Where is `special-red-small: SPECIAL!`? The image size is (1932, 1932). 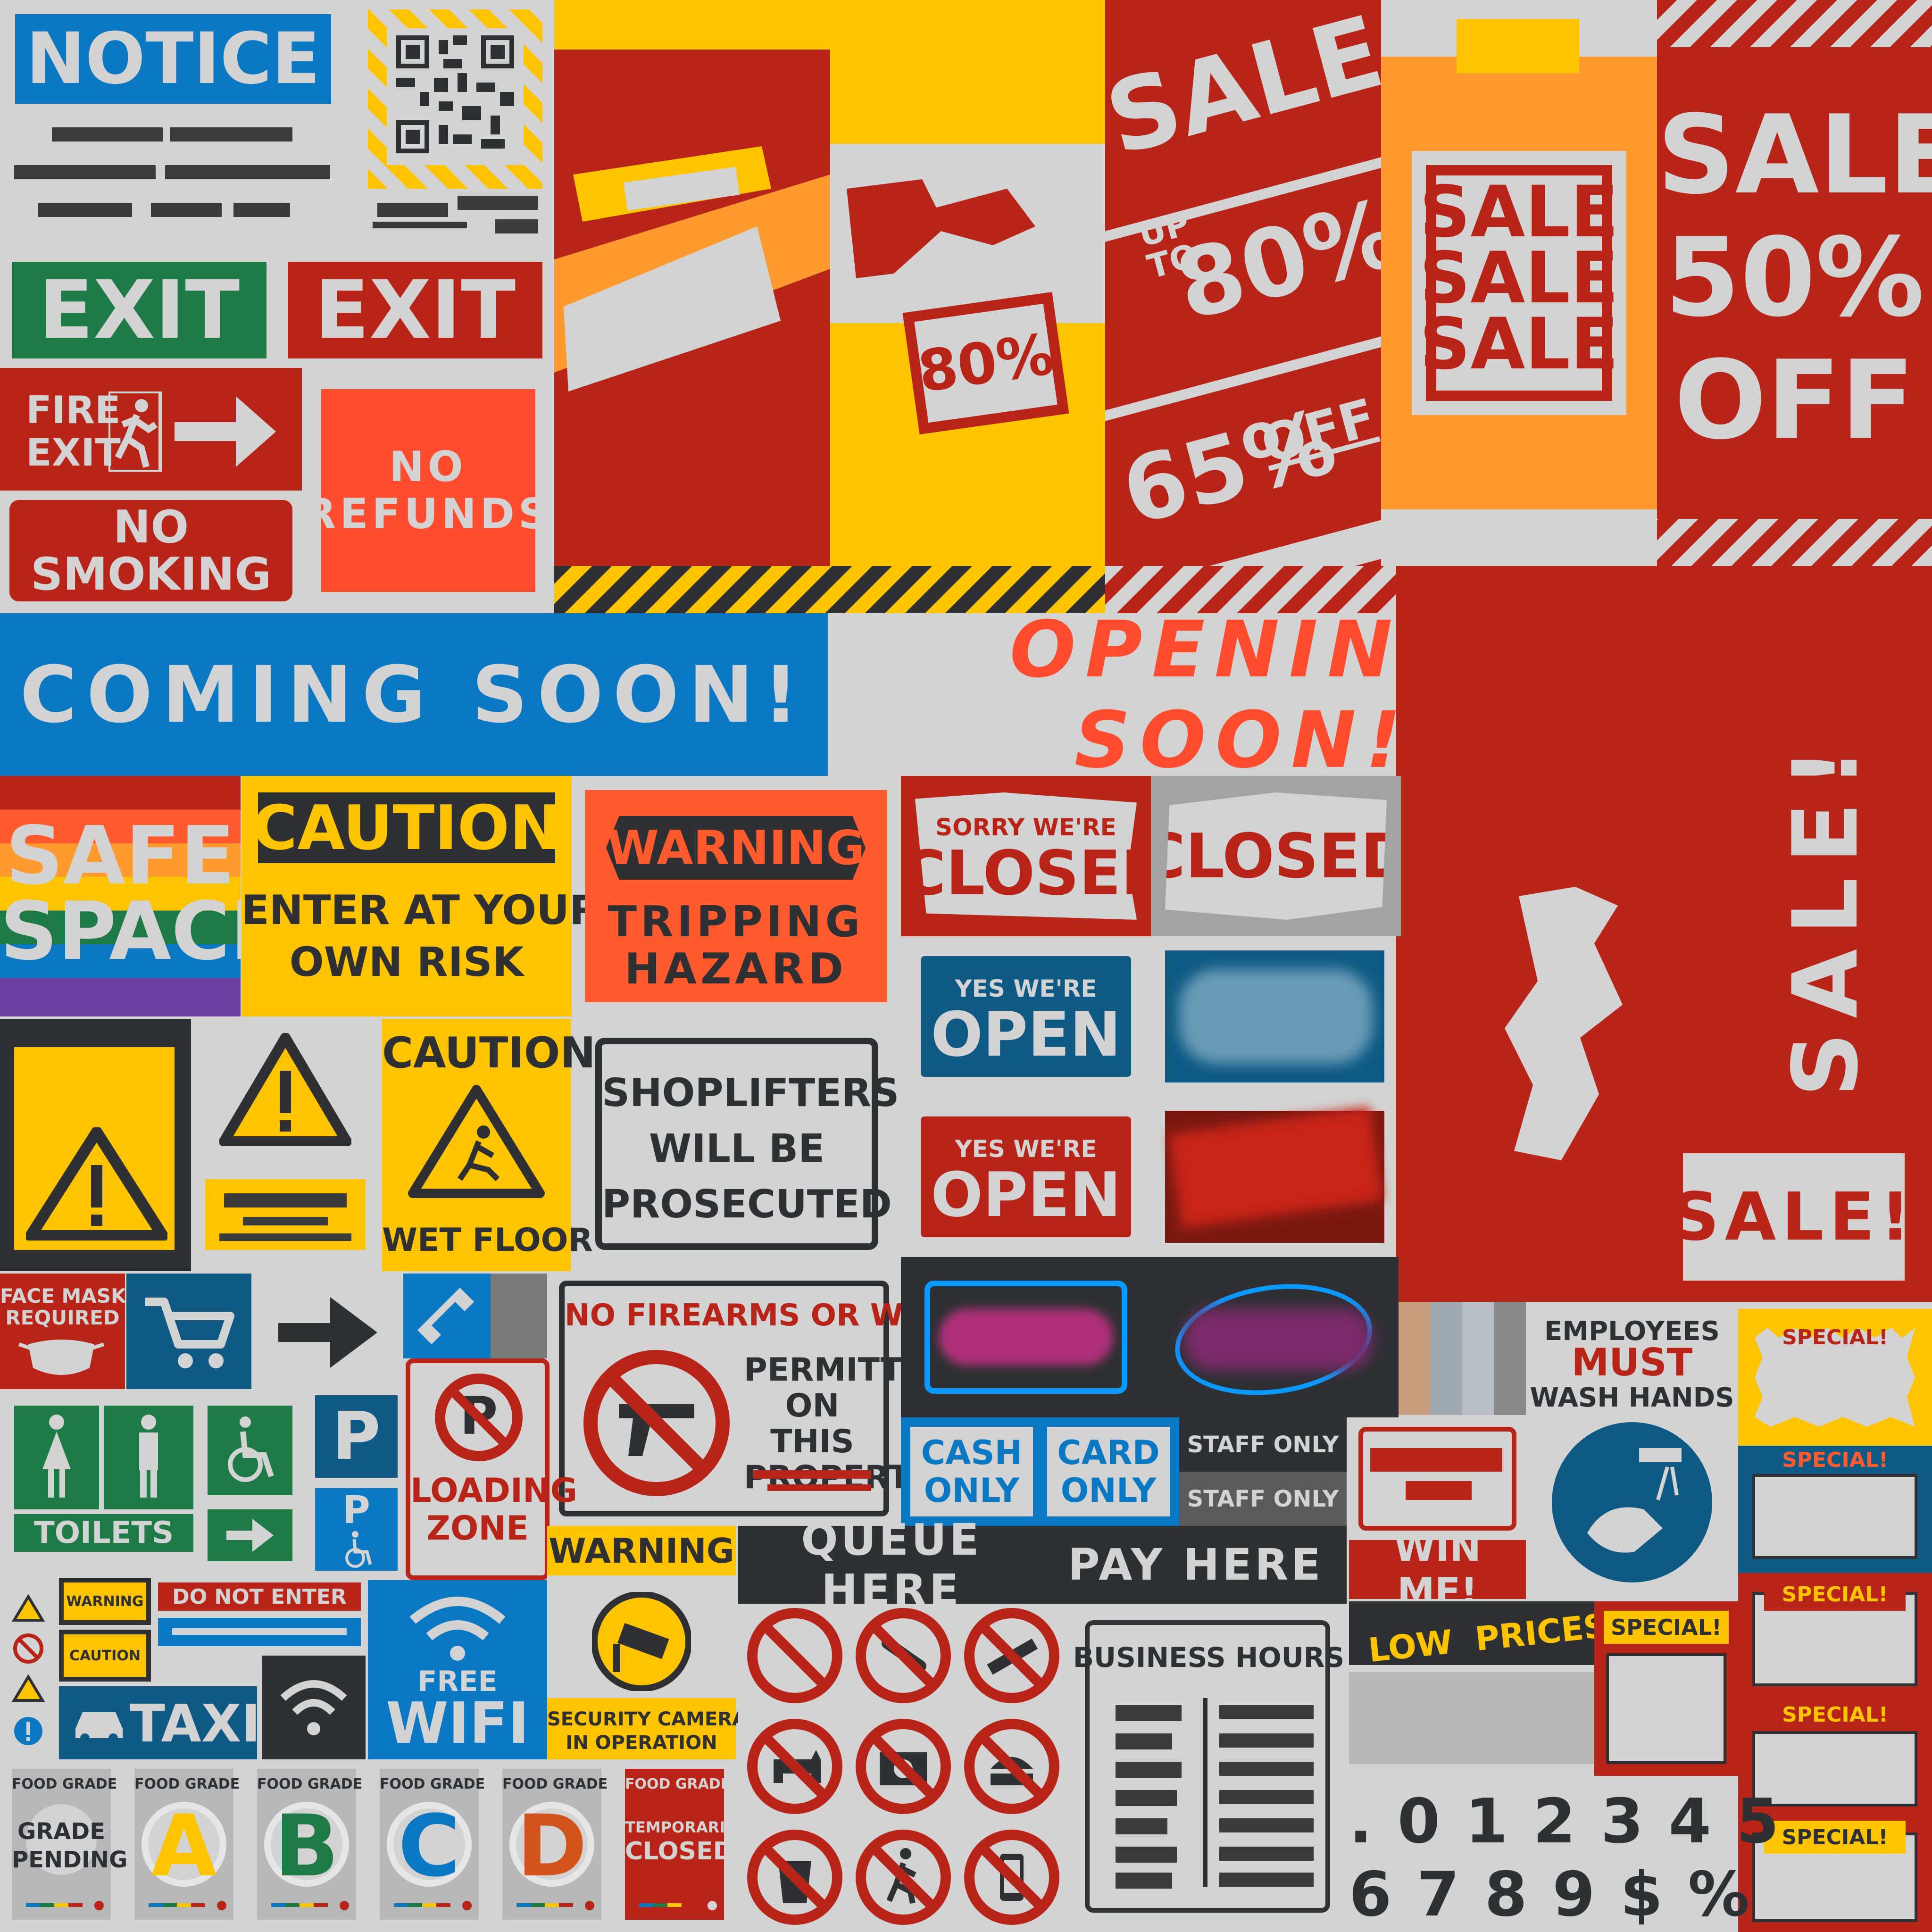
special-red-small: SPECIAL! is located at coordinates (1666, 1691).